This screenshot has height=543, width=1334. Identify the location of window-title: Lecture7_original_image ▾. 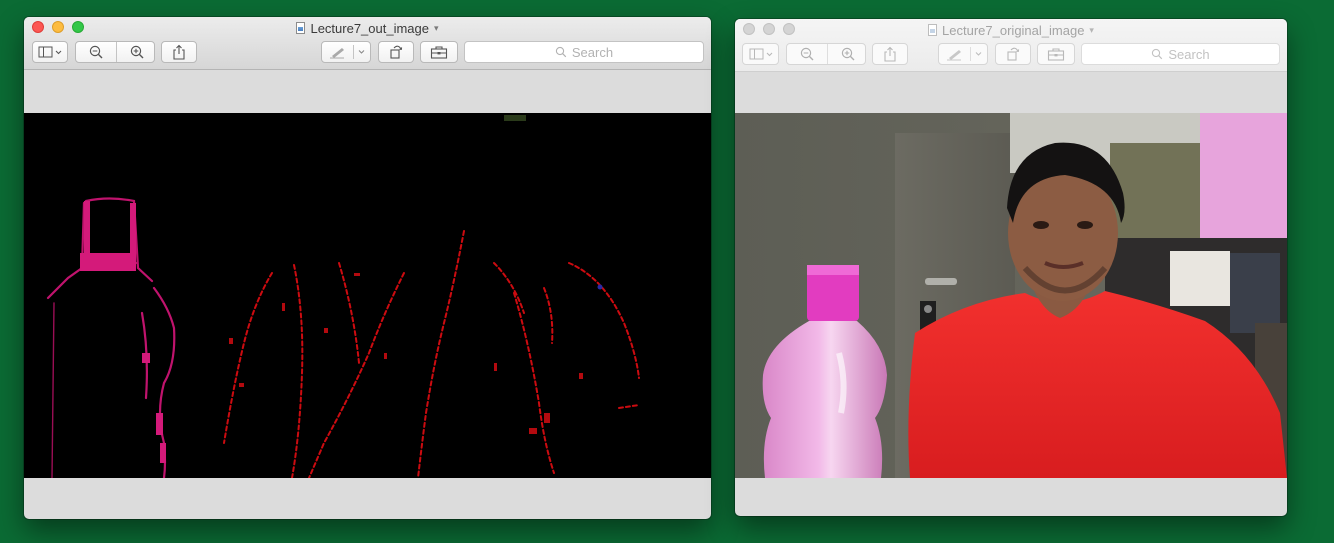
(1011, 30).